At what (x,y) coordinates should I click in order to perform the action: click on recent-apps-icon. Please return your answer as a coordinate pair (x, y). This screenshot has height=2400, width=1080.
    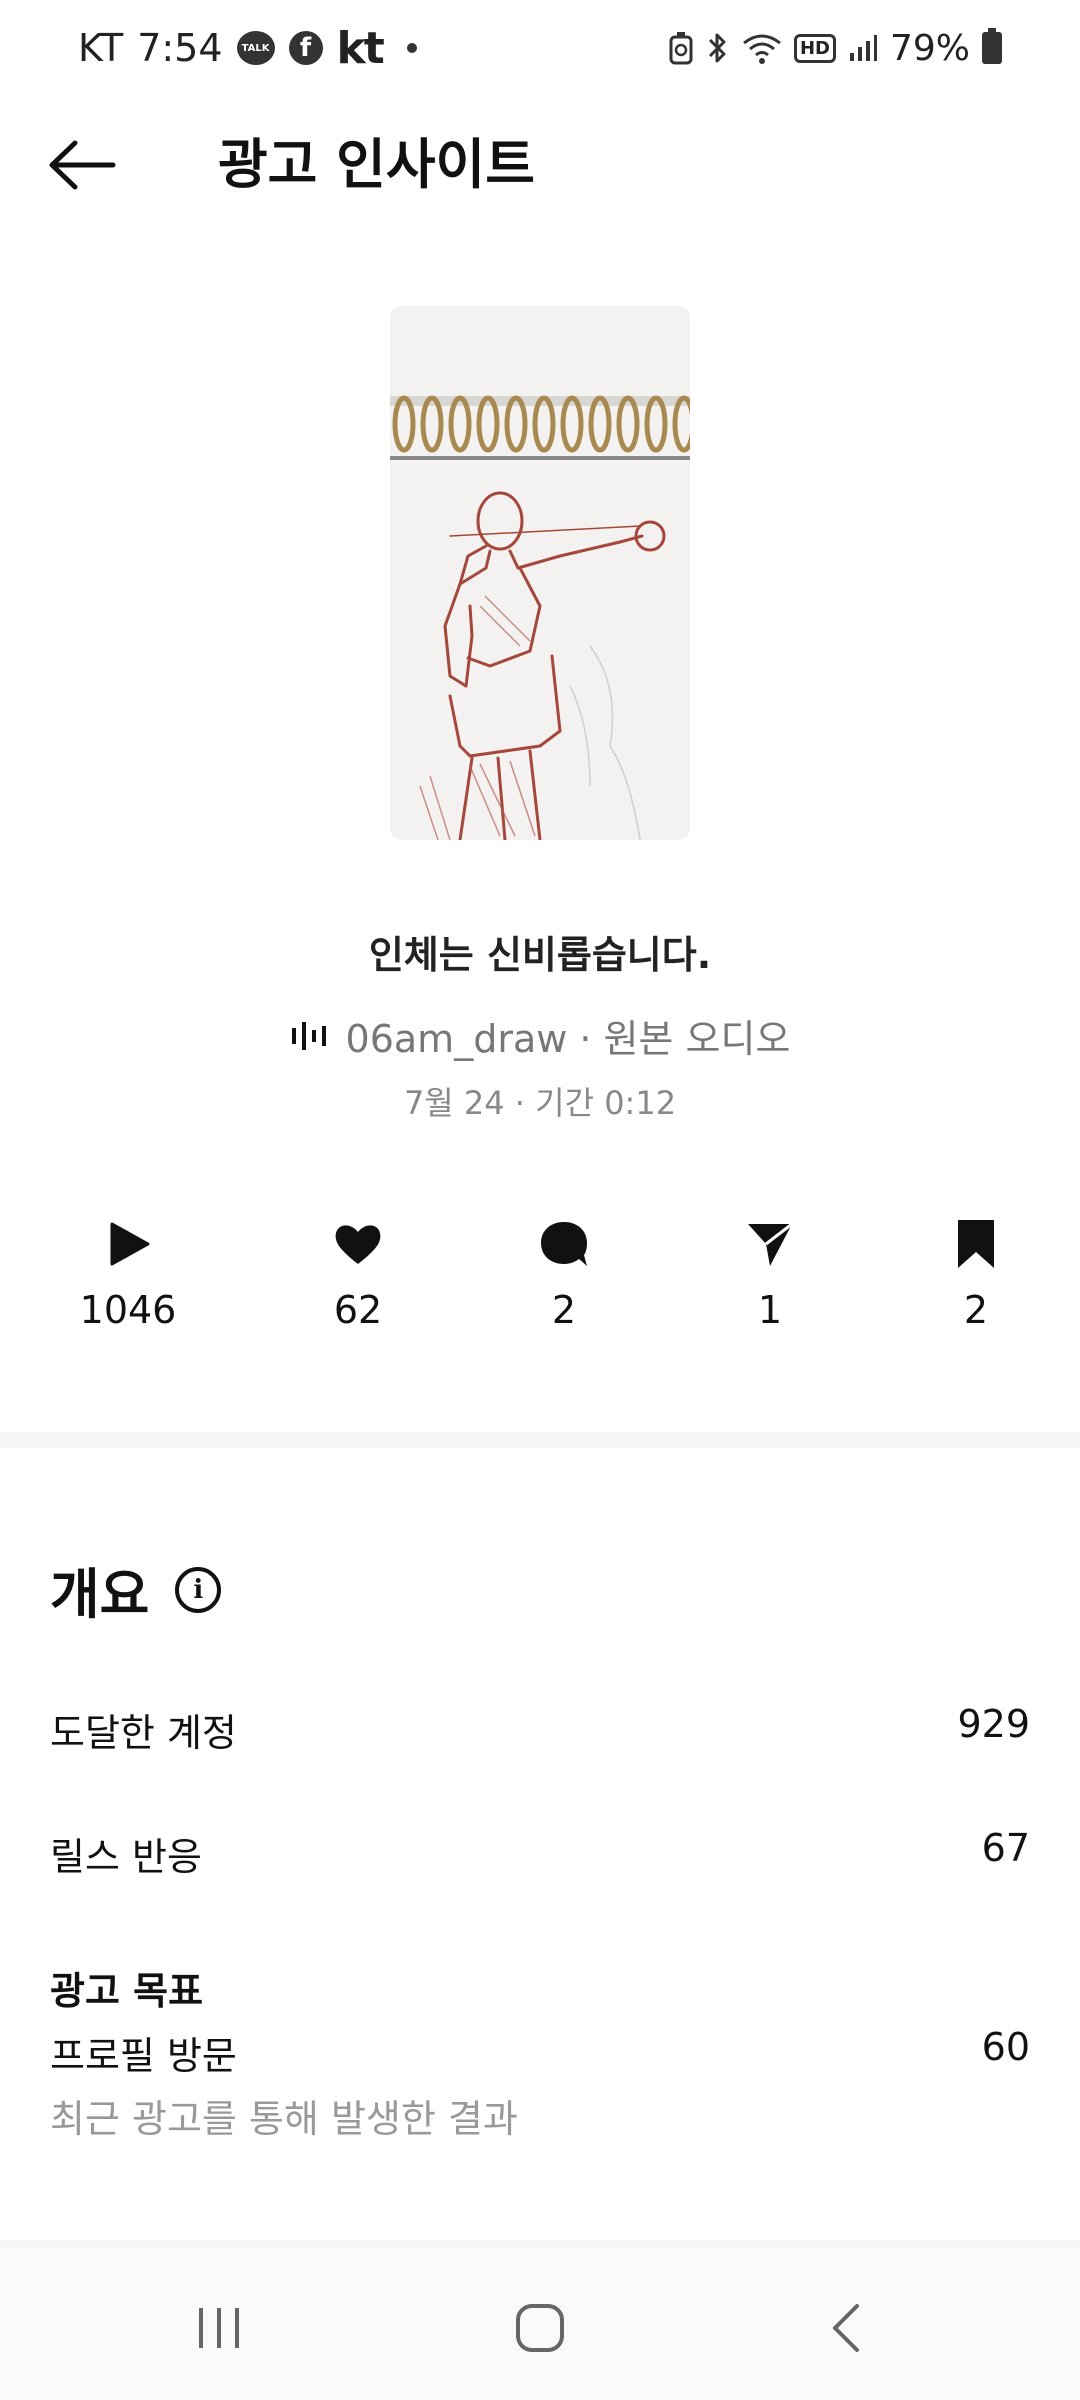
    Looking at the image, I should click on (219, 2328).